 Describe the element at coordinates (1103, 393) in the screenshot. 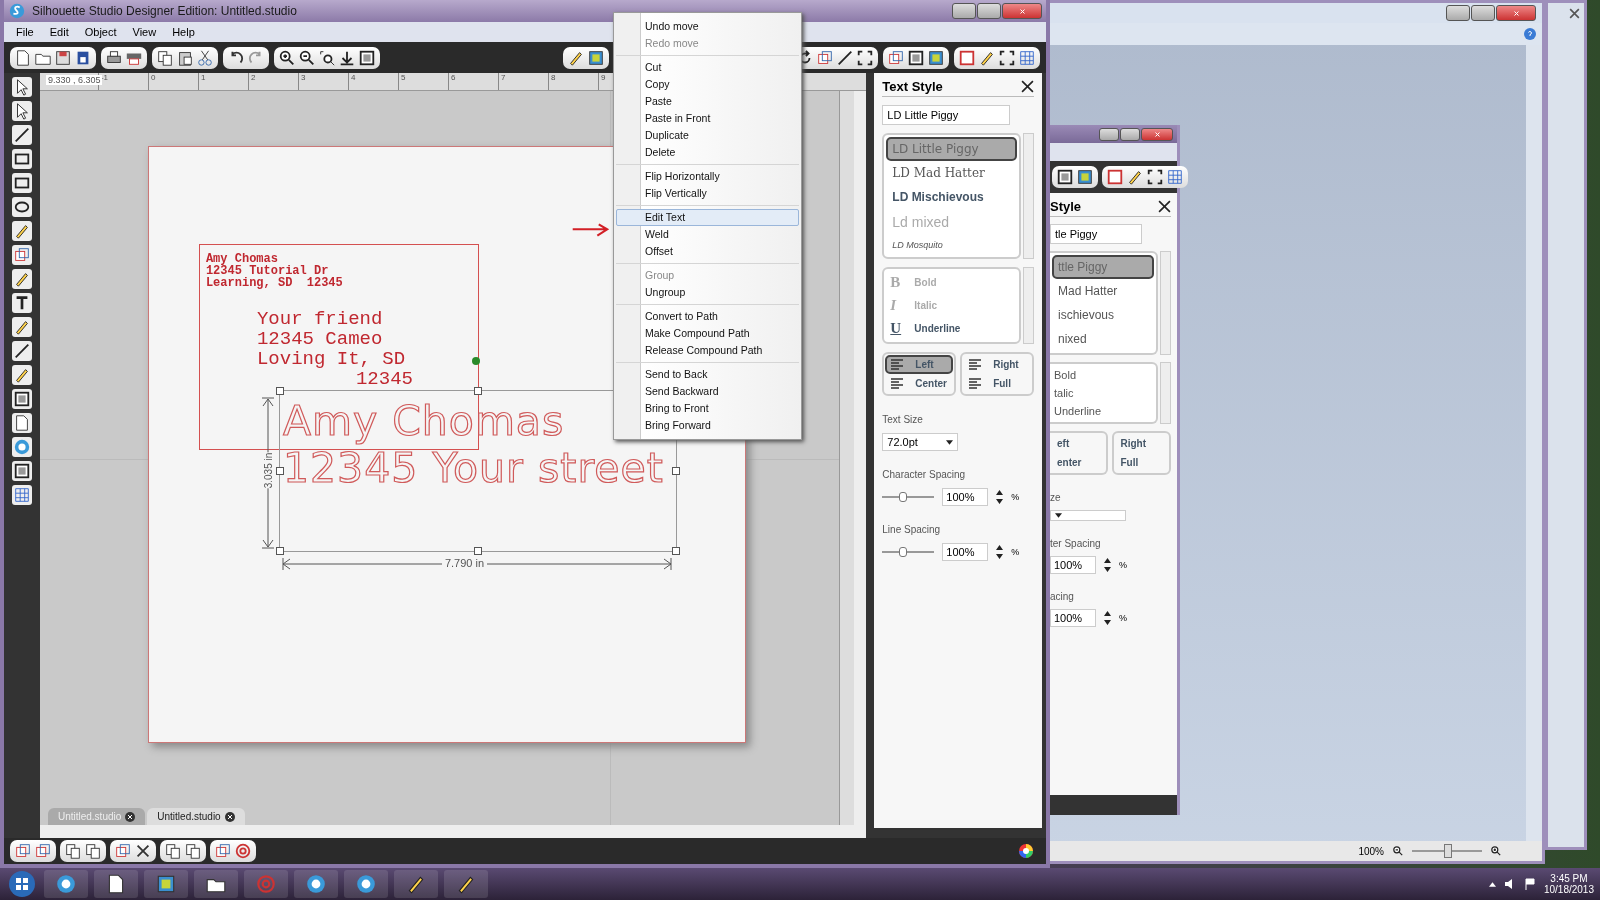

I see `style-list-item: talic` at that location.